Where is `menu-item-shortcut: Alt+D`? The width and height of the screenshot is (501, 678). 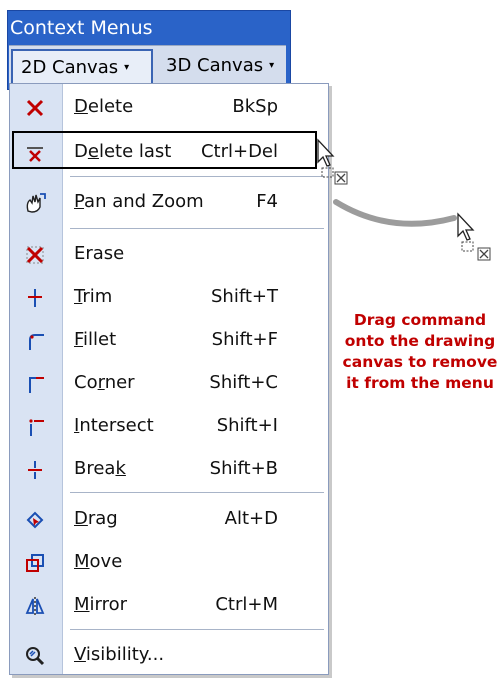
menu-item-shortcut: Alt+D is located at coordinates (251, 518).